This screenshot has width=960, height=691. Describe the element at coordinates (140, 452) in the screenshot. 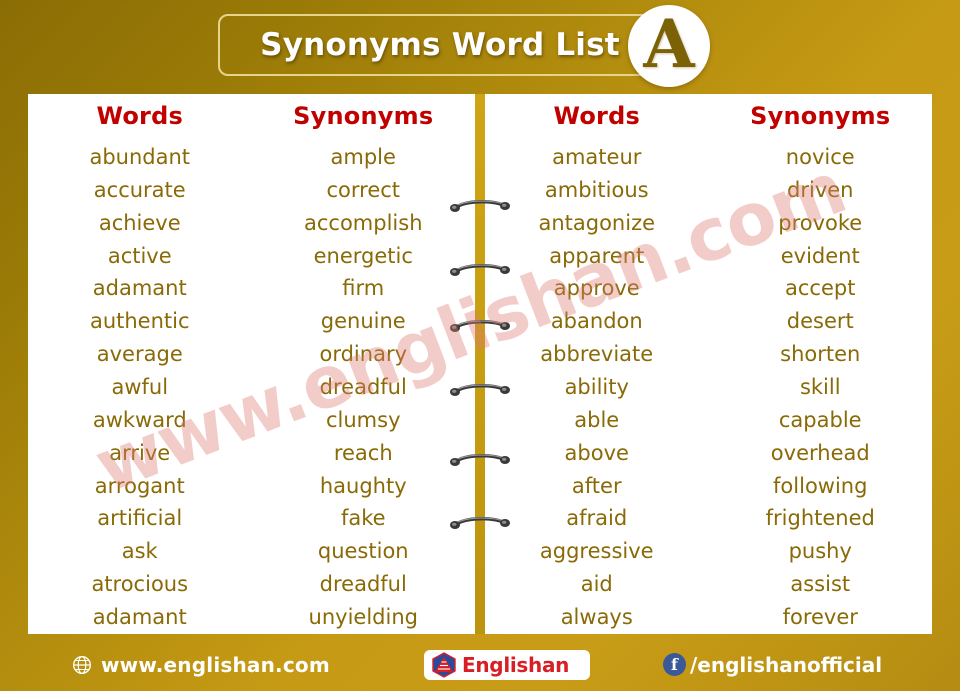

I see `word-item: arrive` at that location.